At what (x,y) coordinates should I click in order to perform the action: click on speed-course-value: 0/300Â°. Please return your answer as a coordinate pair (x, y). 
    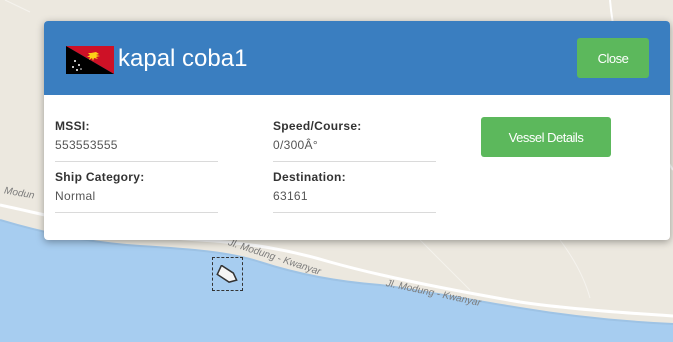
    Looking at the image, I should click on (295, 145).